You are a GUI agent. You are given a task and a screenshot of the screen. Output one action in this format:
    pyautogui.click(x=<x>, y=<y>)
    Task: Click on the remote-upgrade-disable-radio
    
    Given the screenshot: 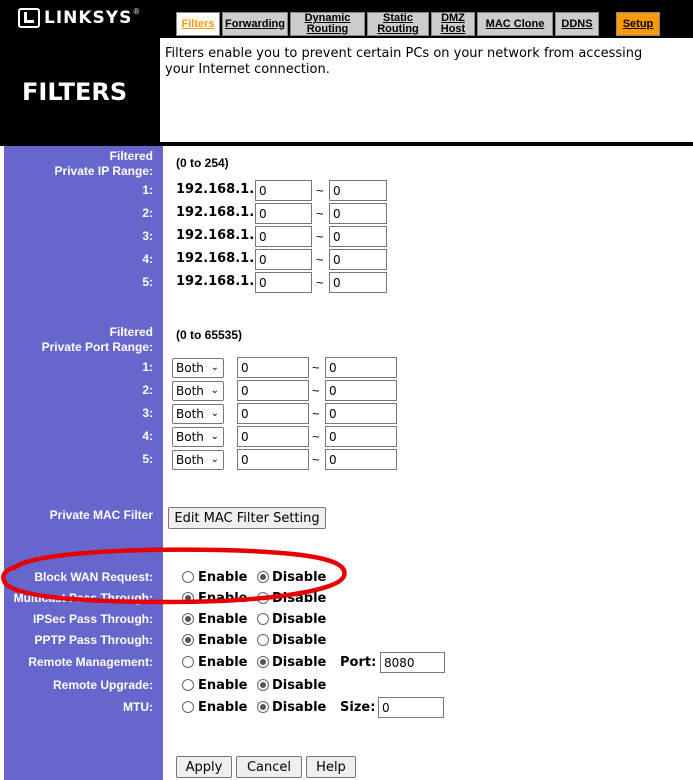 What is the action you would take?
    pyautogui.click(x=263, y=685)
    